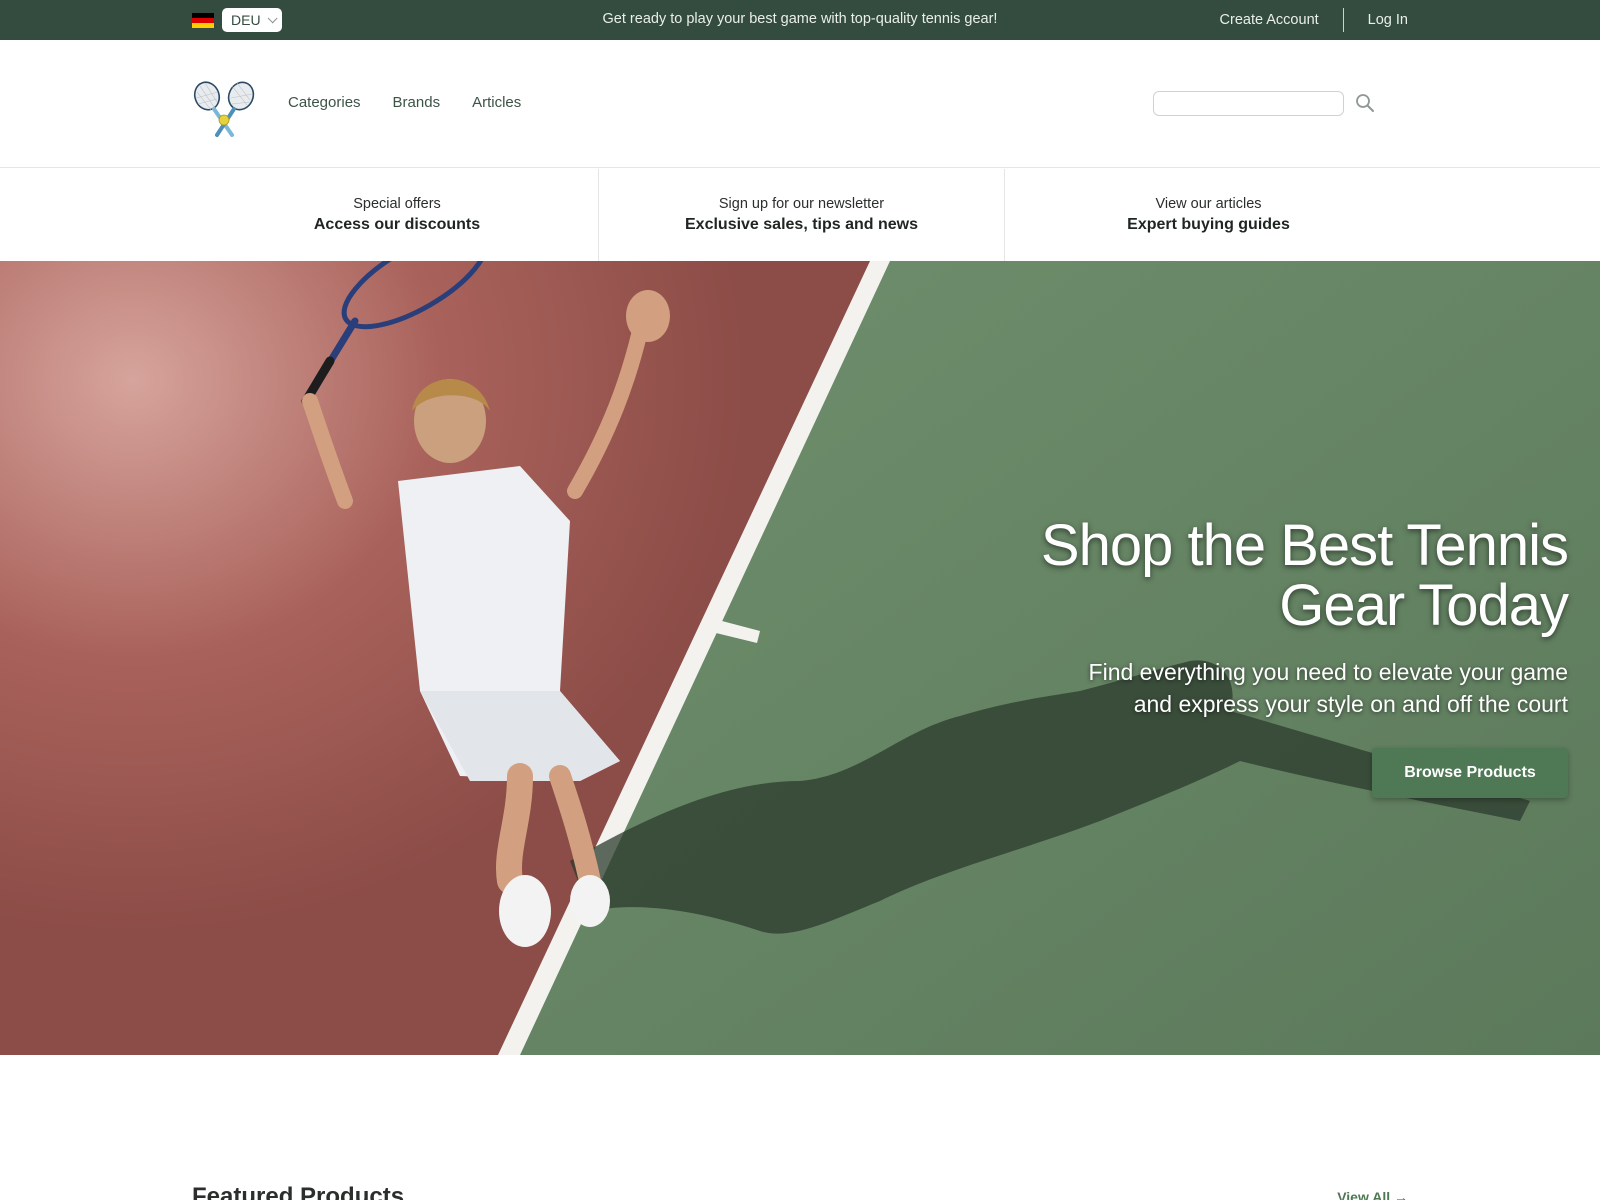 This screenshot has width=1600, height=1200. What do you see at coordinates (1208, 204) in the screenshot?
I see `feature-sub: View our articles` at bounding box center [1208, 204].